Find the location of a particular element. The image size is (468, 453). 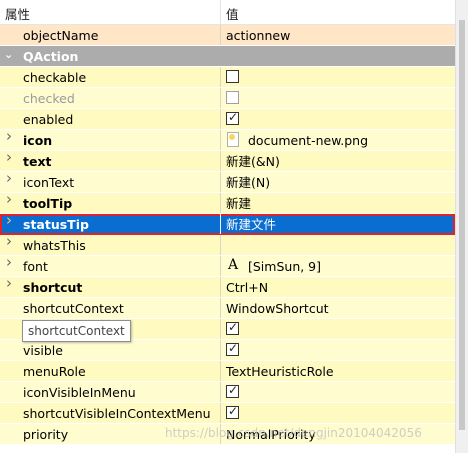

property-row-checked: checked is located at coordinates (227, 98).